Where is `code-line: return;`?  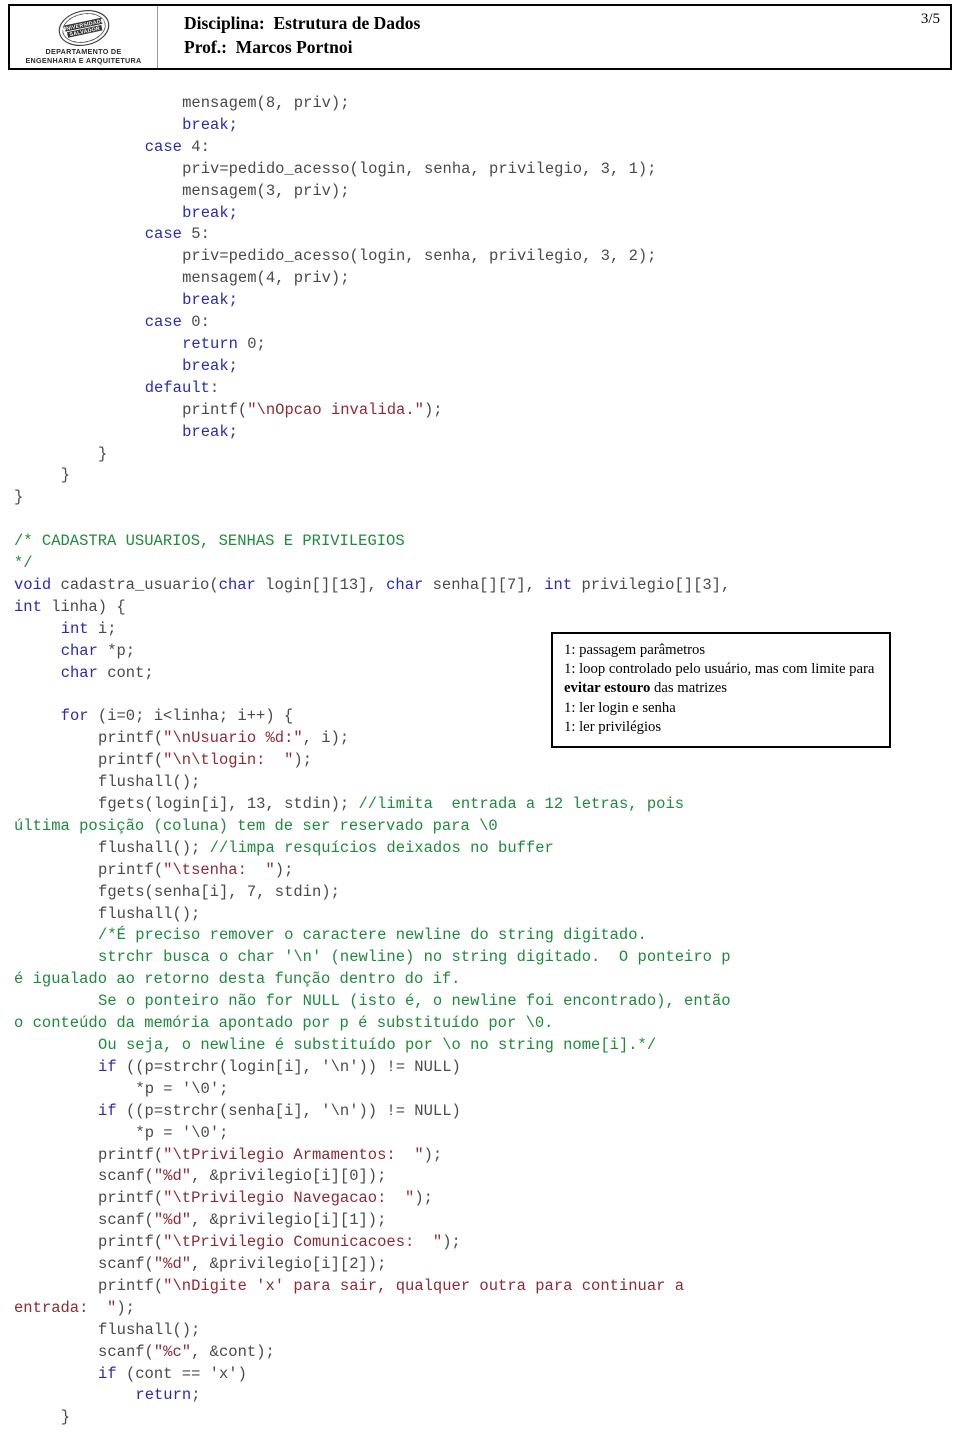 code-line: return; is located at coordinates (482, 1396).